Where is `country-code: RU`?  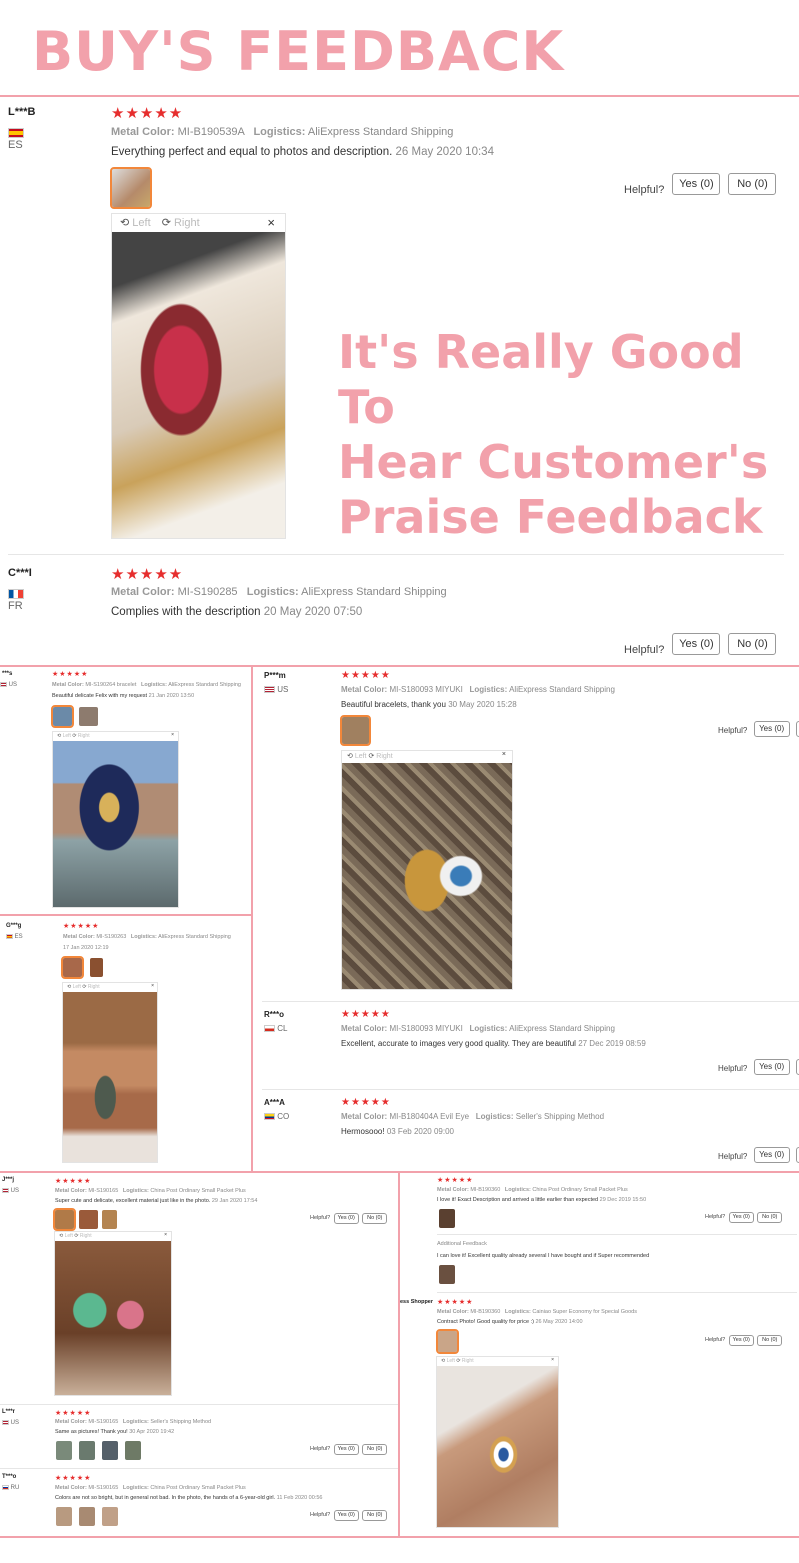 country-code: RU is located at coordinates (15, 1488).